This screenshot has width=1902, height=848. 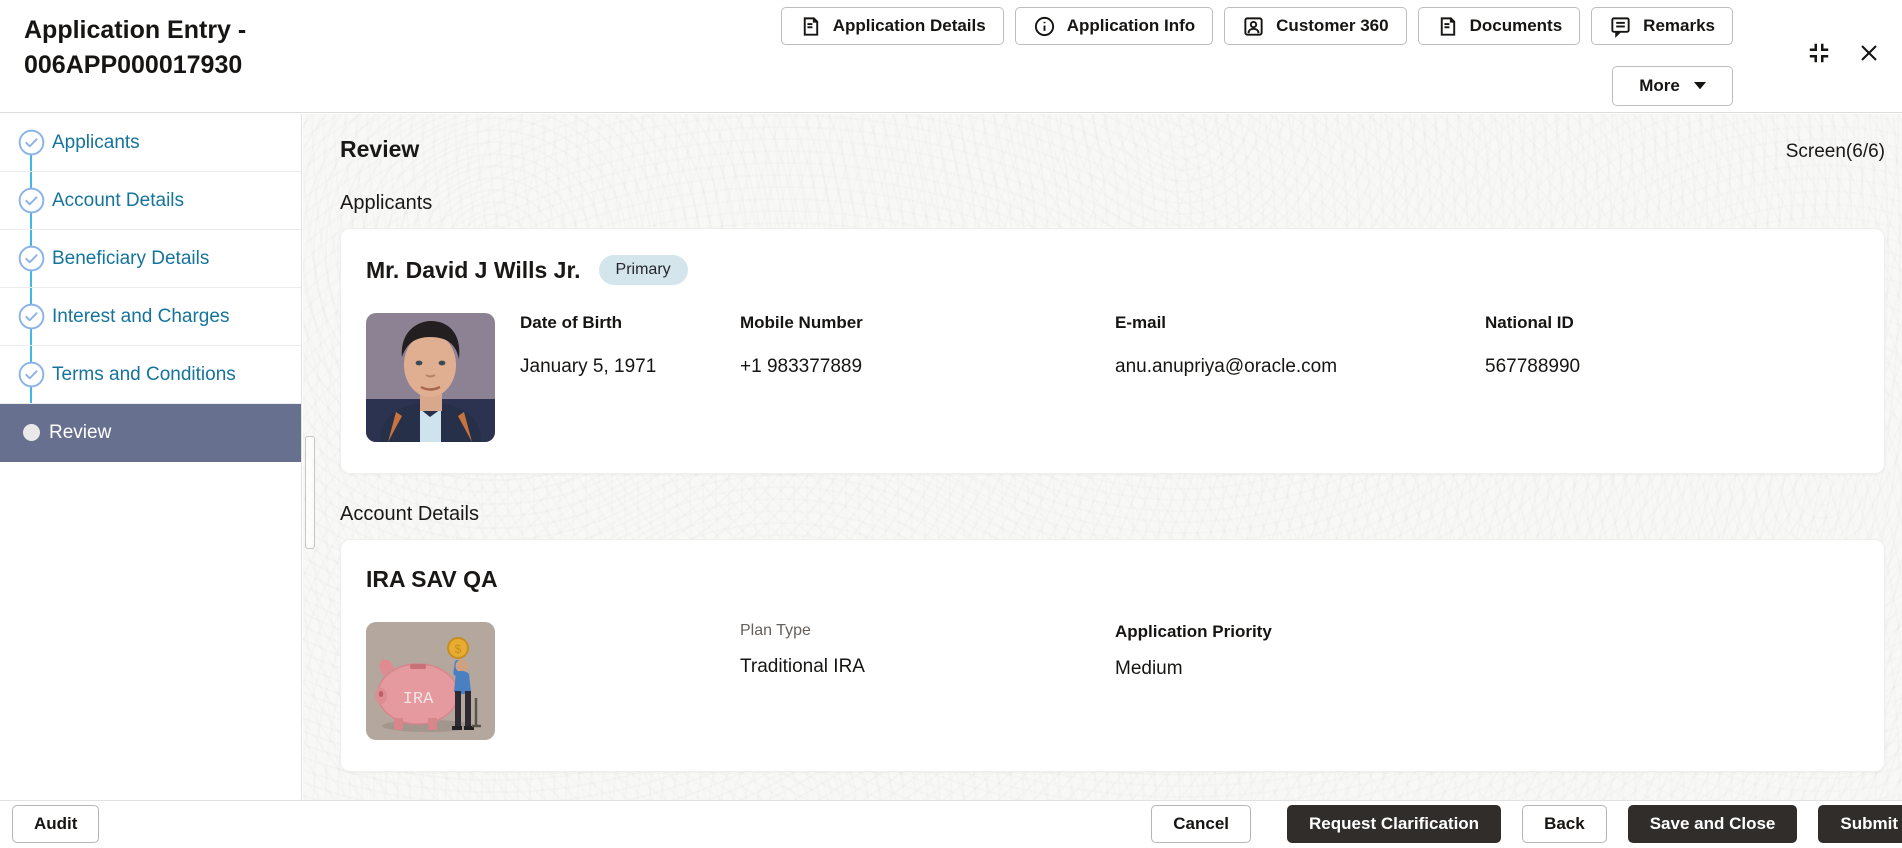 What do you see at coordinates (418, 699) in the screenshot?
I see `ira-image-label: IRA` at bounding box center [418, 699].